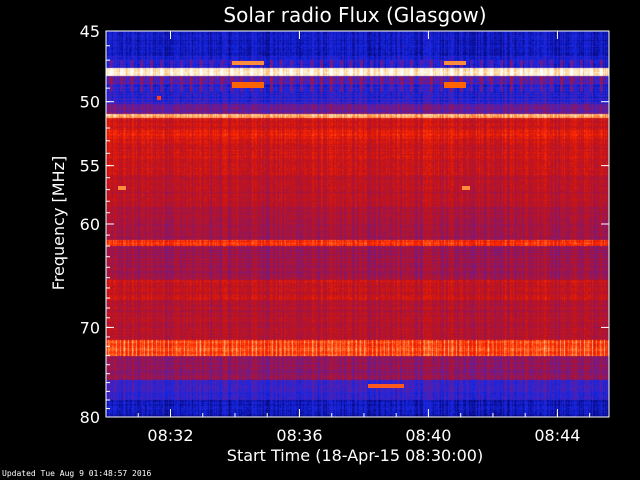 Image resolution: width=640 pixels, height=480 pixels. Describe the element at coordinates (90, 327) in the screenshot. I see `y-tick-label: 70` at that location.